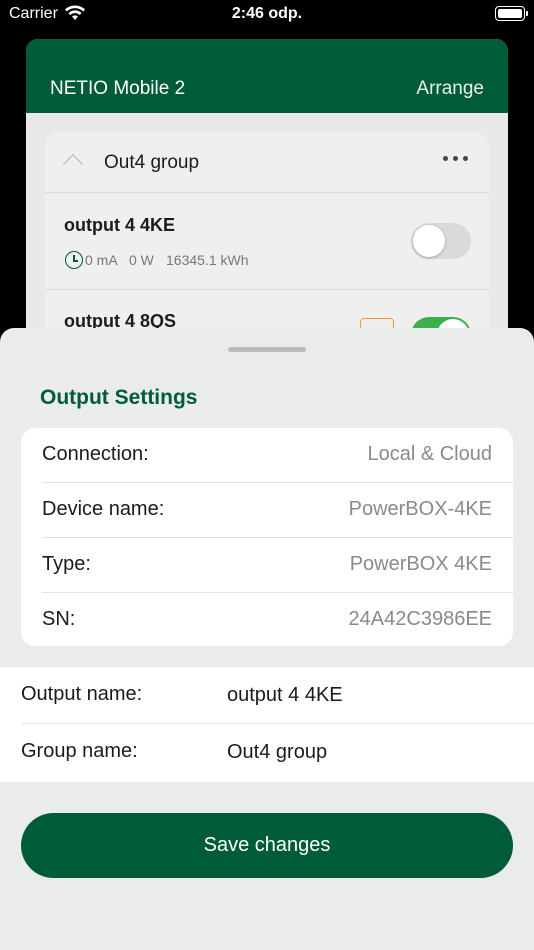  Describe the element at coordinates (456, 159) in the screenshot. I see `more-dots-icon` at that location.